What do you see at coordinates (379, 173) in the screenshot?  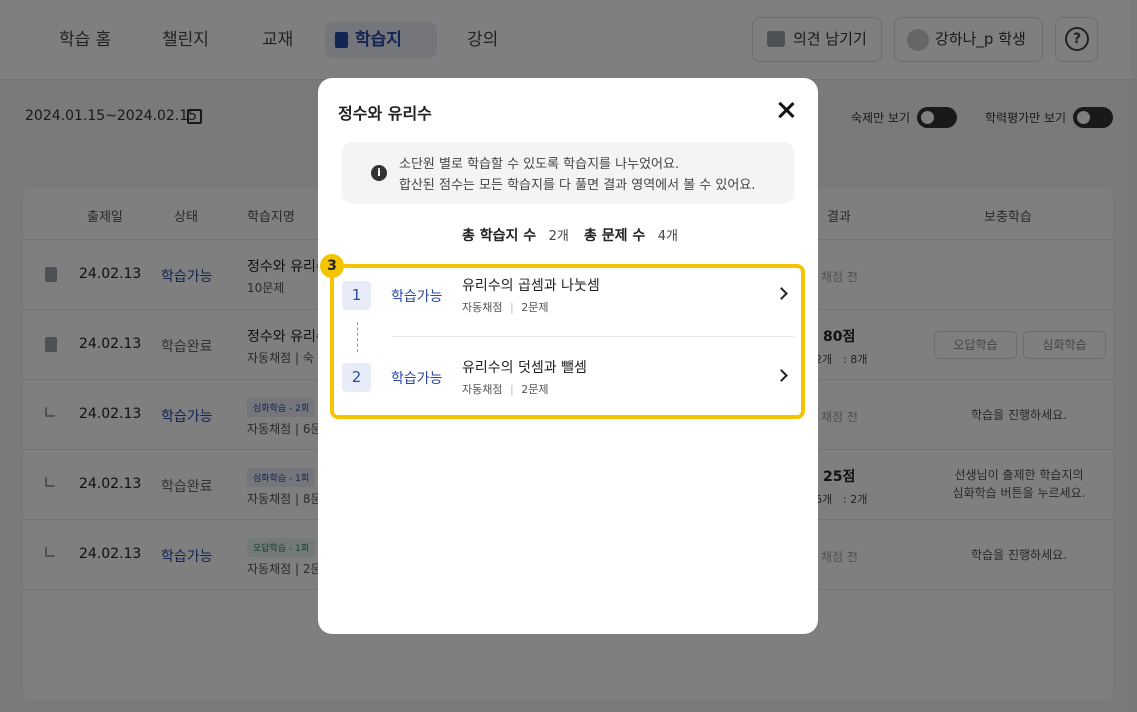 I see `info-icon: i` at bounding box center [379, 173].